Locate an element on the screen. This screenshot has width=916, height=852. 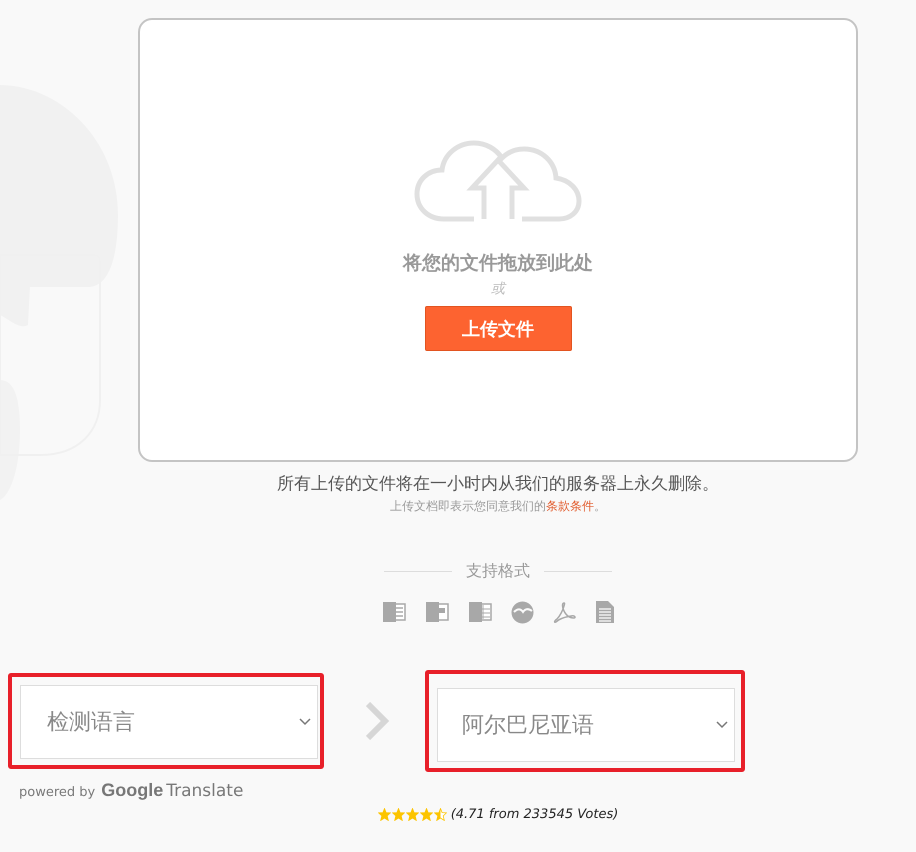
terms-link: 条款条件 is located at coordinates (570, 506).